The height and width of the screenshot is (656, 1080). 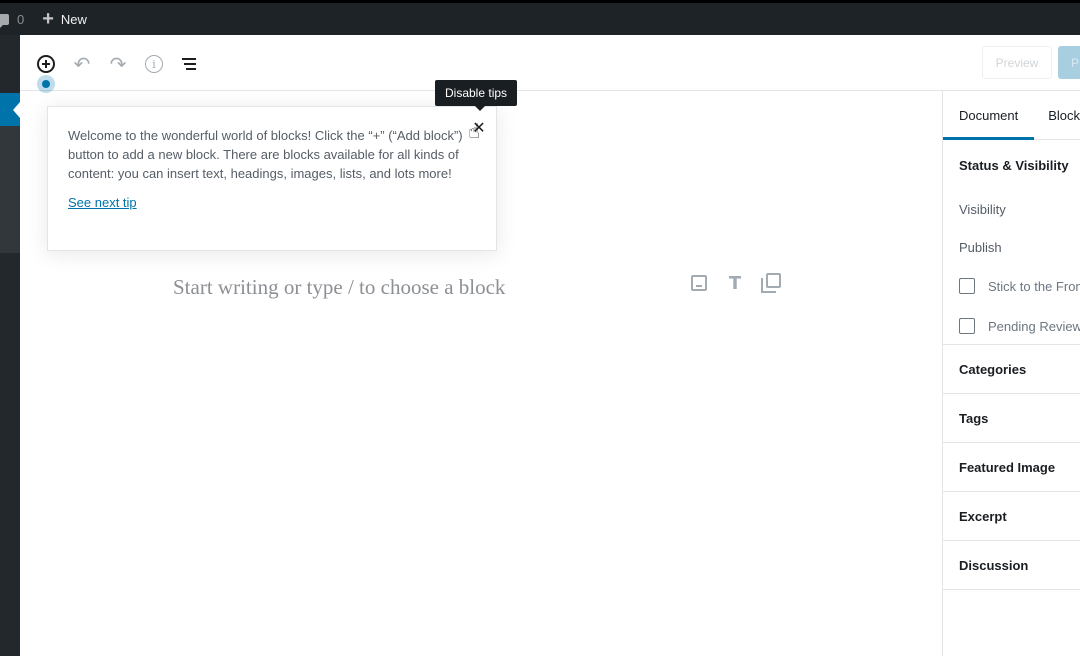 I want to click on block-navigation-icon, so click(x=190, y=64).